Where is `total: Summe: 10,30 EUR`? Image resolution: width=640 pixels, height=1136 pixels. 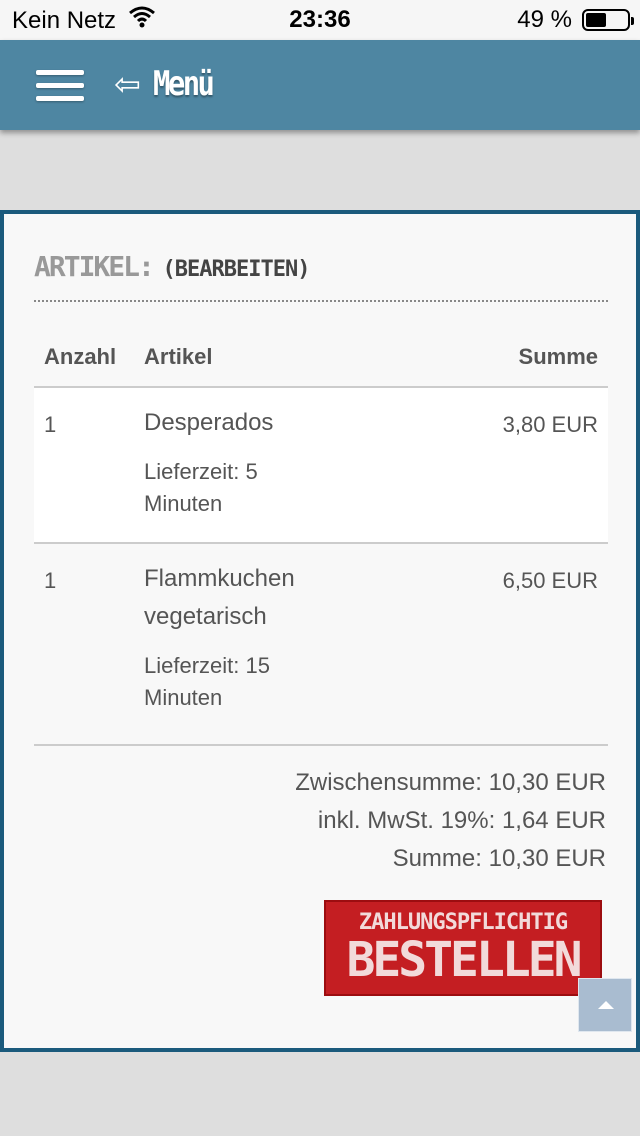 total: Summe: 10,30 EUR is located at coordinates (499, 858).